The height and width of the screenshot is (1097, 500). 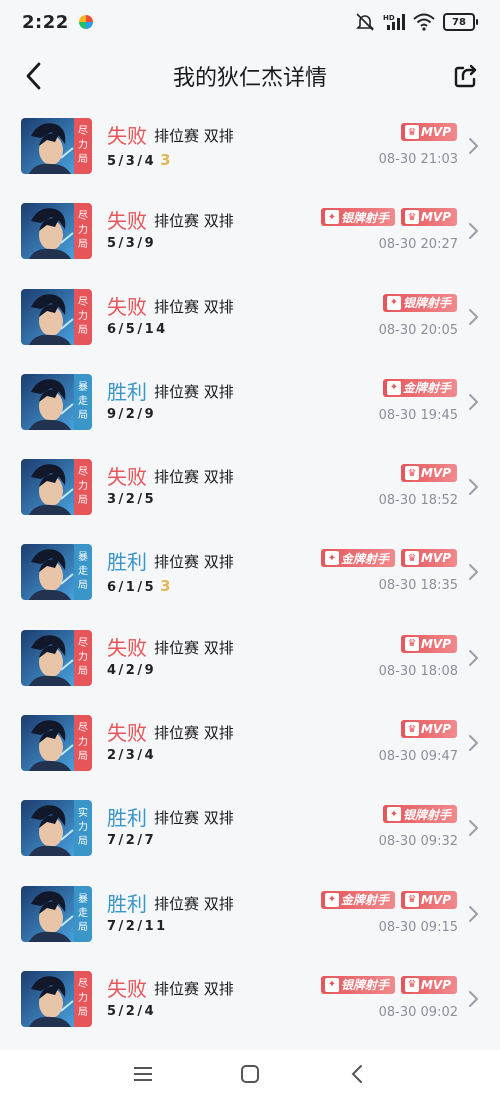 I want to click on honor-badges: ✦ 金牌射手 ♛ MVP, so click(x=388, y=558).